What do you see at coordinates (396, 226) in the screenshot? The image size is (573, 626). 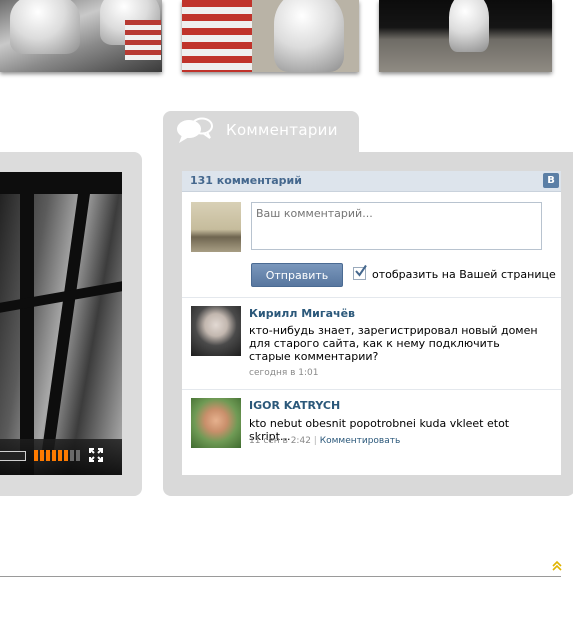 I see `comment-input` at bounding box center [396, 226].